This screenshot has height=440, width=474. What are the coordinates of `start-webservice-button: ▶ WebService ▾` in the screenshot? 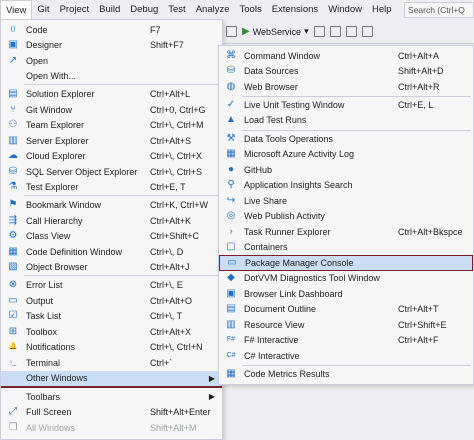 It's located at (275, 31).